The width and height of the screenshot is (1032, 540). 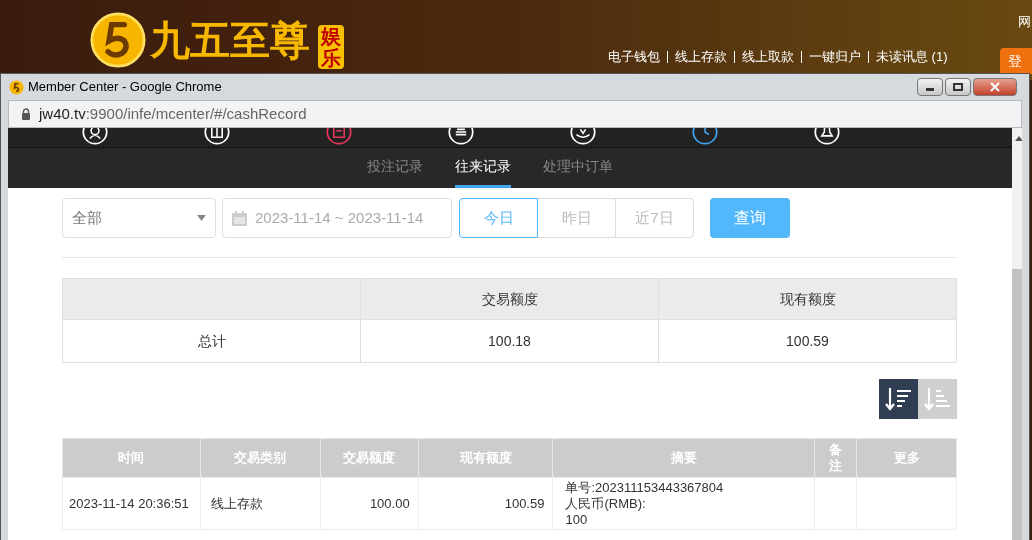 I want to click on close-button, so click(x=995, y=87).